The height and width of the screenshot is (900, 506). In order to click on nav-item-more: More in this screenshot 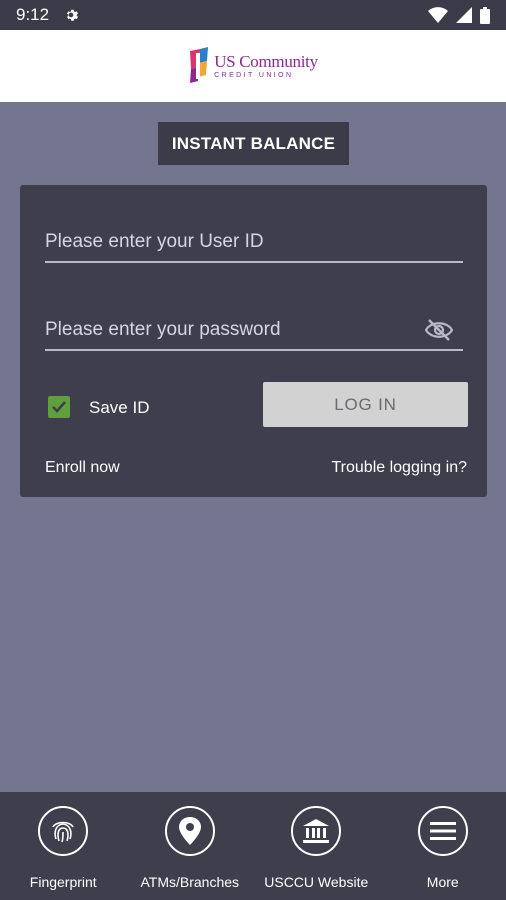, I will do `click(443, 846)`.